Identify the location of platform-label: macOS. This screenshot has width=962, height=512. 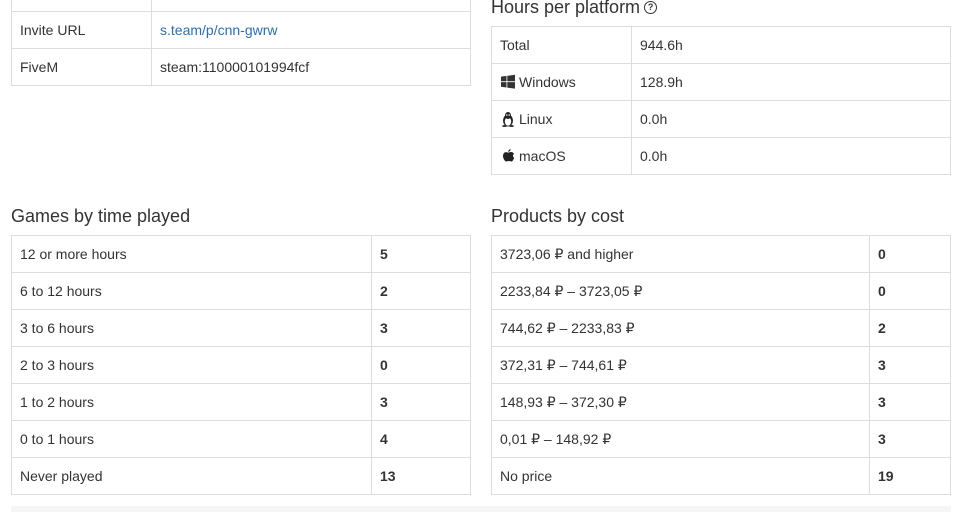
(542, 156).